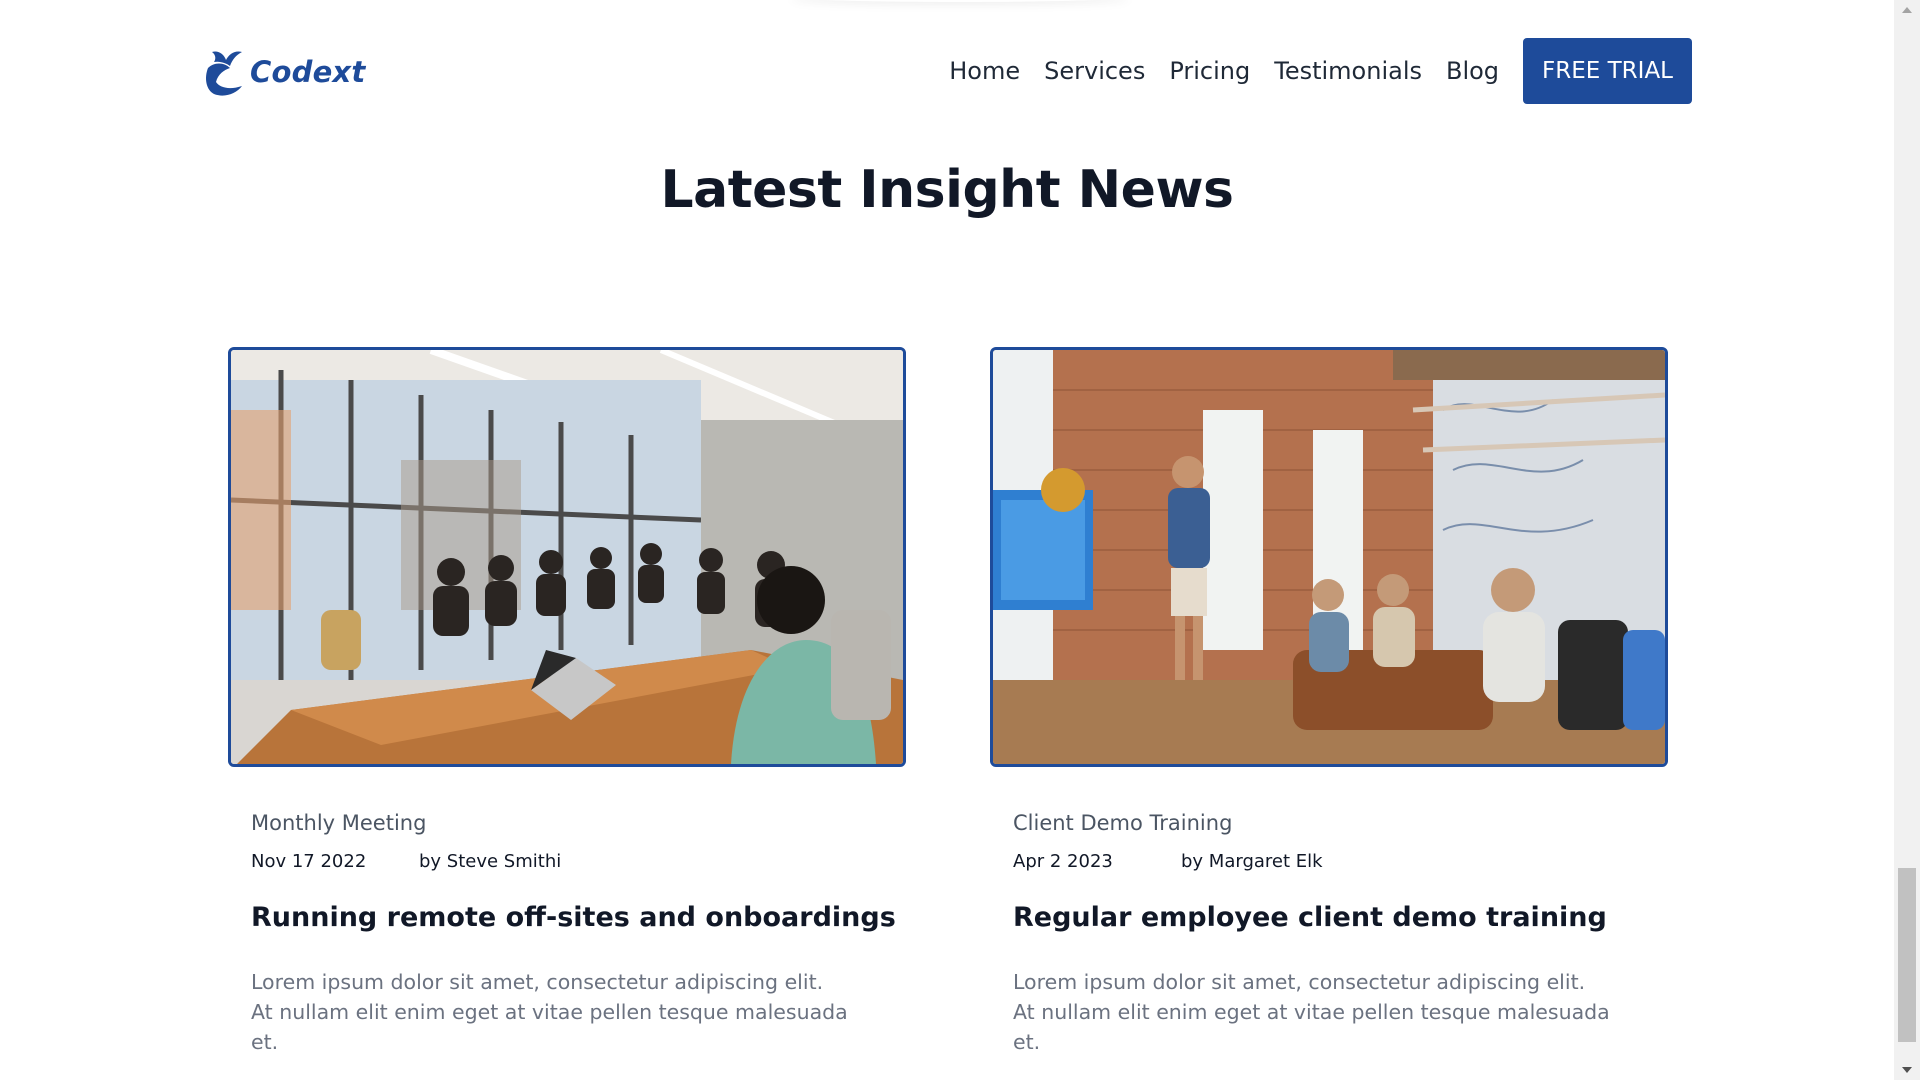  What do you see at coordinates (578, 861) in the screenshot?
I see `post-meta: Nov 17 2022 by Steve Smithi` at bounding box center [578, 861].